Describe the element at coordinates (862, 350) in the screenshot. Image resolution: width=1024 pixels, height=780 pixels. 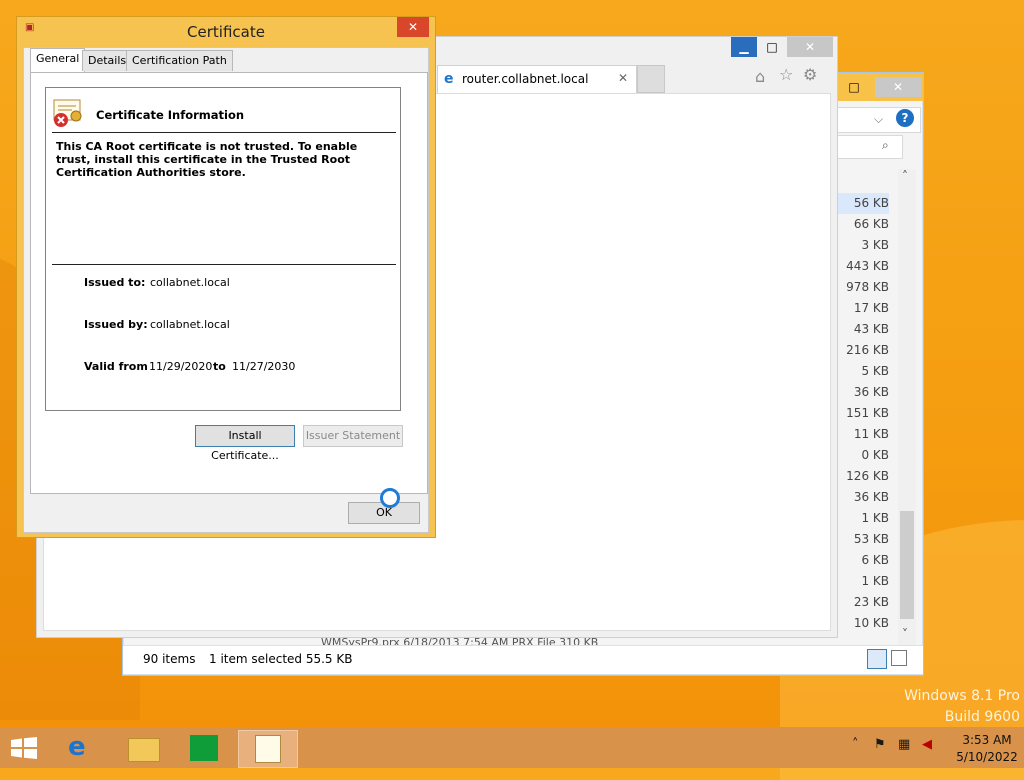
I see `file-size-cell: 216 KB` at that location.